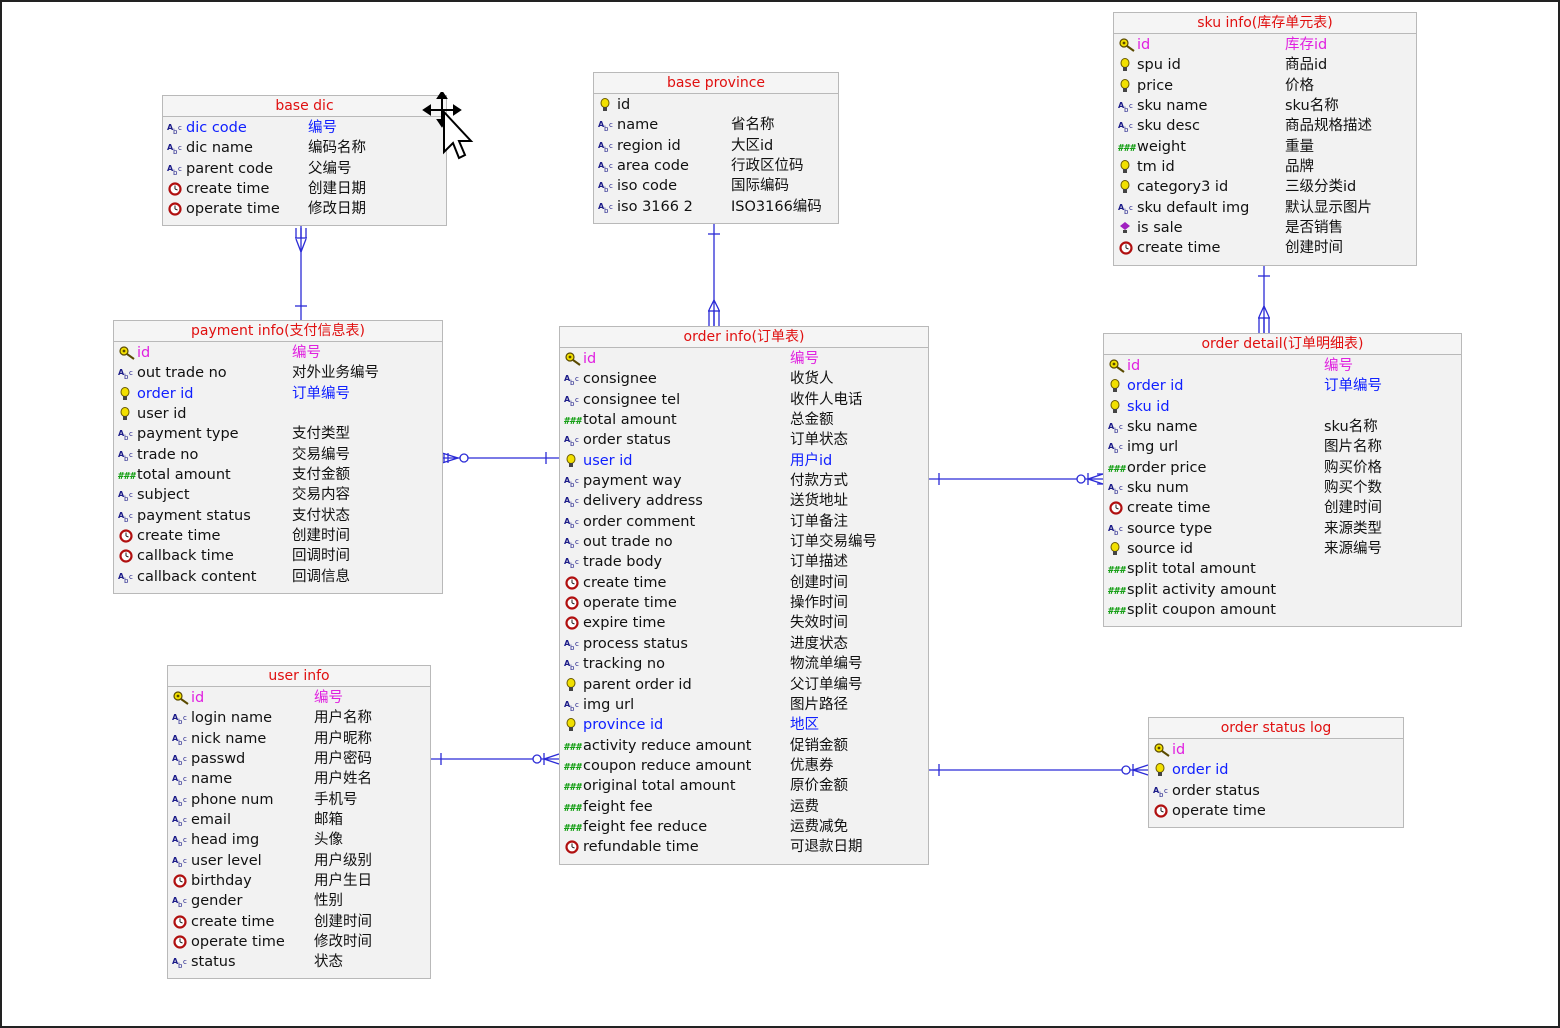 The image size is (1560, 1028). I want to click on column-row: operate time 操作时间, so click(744, 603).